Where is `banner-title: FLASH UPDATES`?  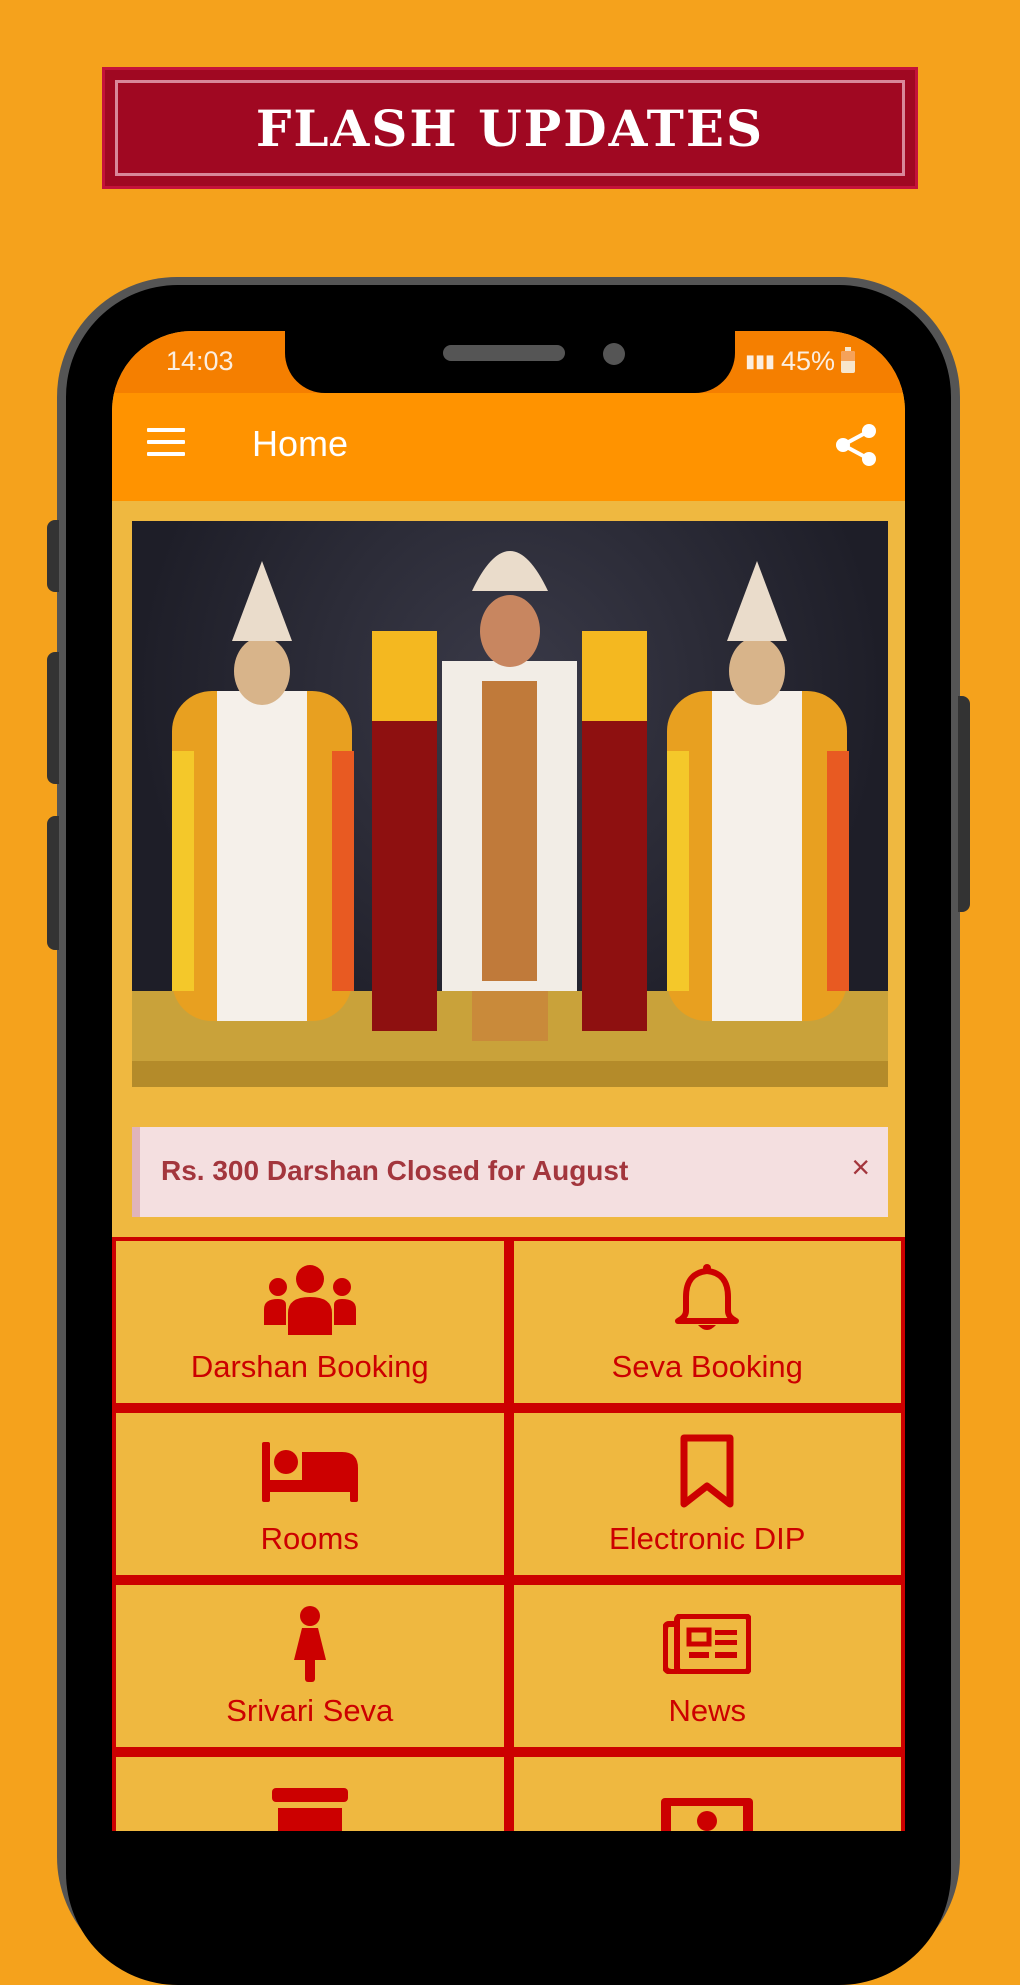
banner-title: FLASH UPDATES is located at coordinates (510, 128).